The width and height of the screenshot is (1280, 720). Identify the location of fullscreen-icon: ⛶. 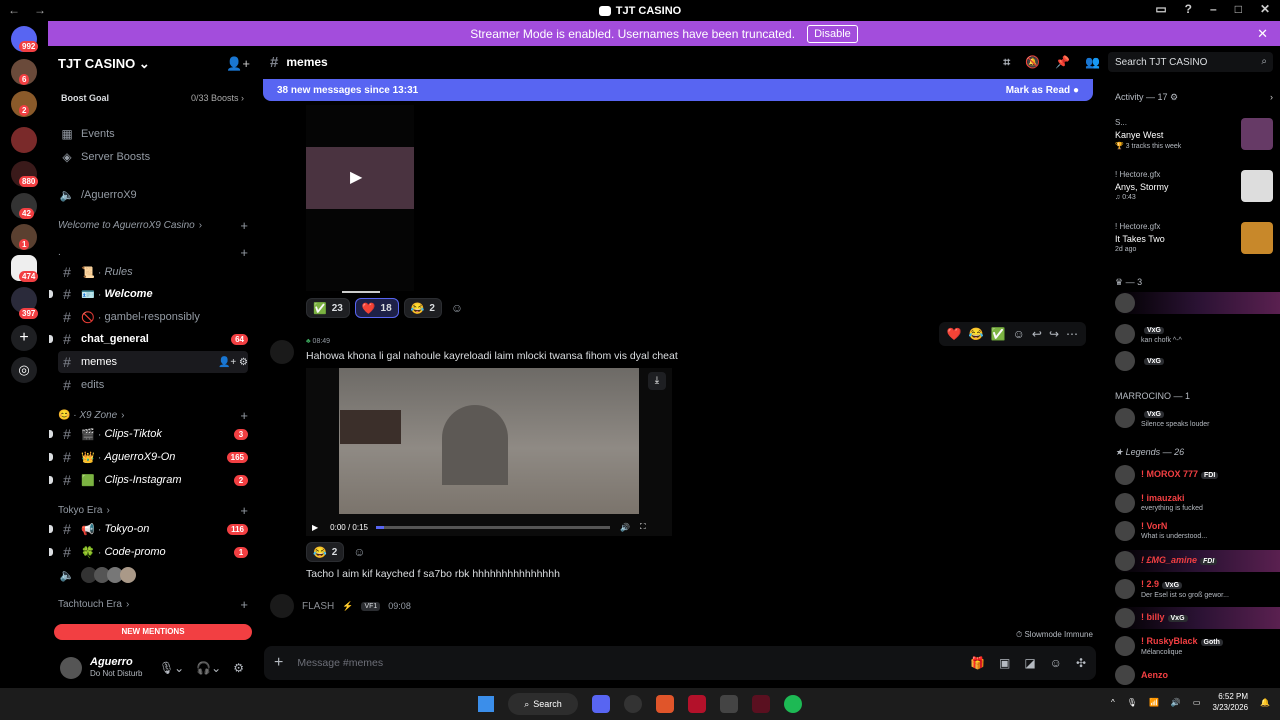
(643, 527).